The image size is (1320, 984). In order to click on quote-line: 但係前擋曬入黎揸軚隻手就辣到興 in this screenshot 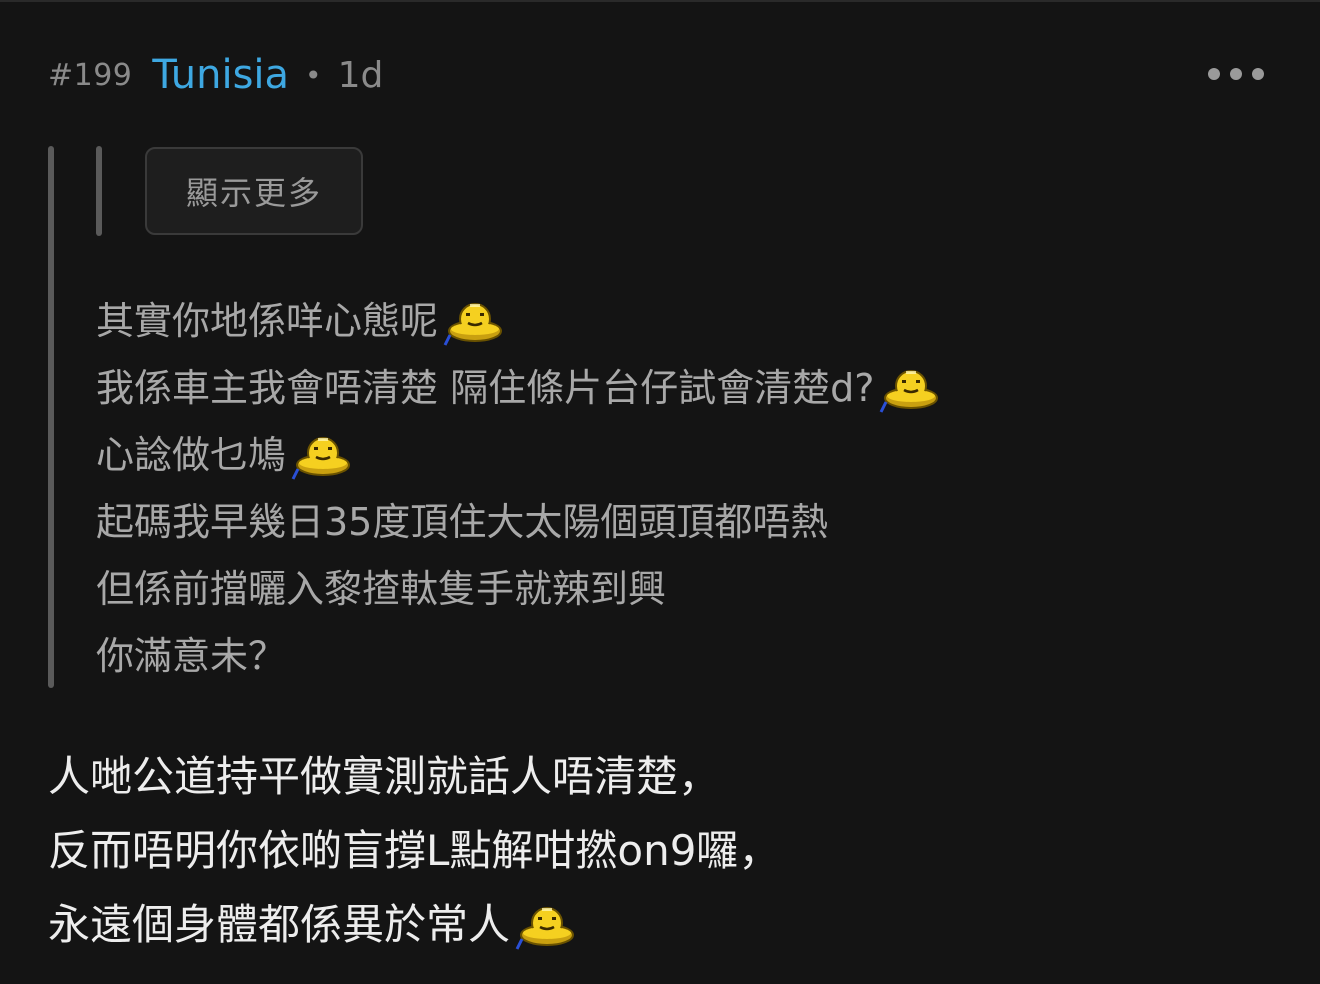, I will do `click(381, 589)`.